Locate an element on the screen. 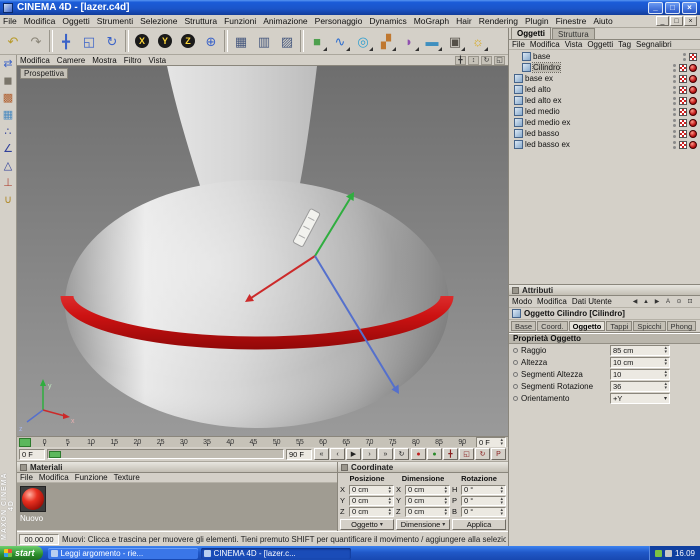 The width and height of the screenshot is (700, 560). record-keyframe-button: ● is located at coordinates (418, 454).